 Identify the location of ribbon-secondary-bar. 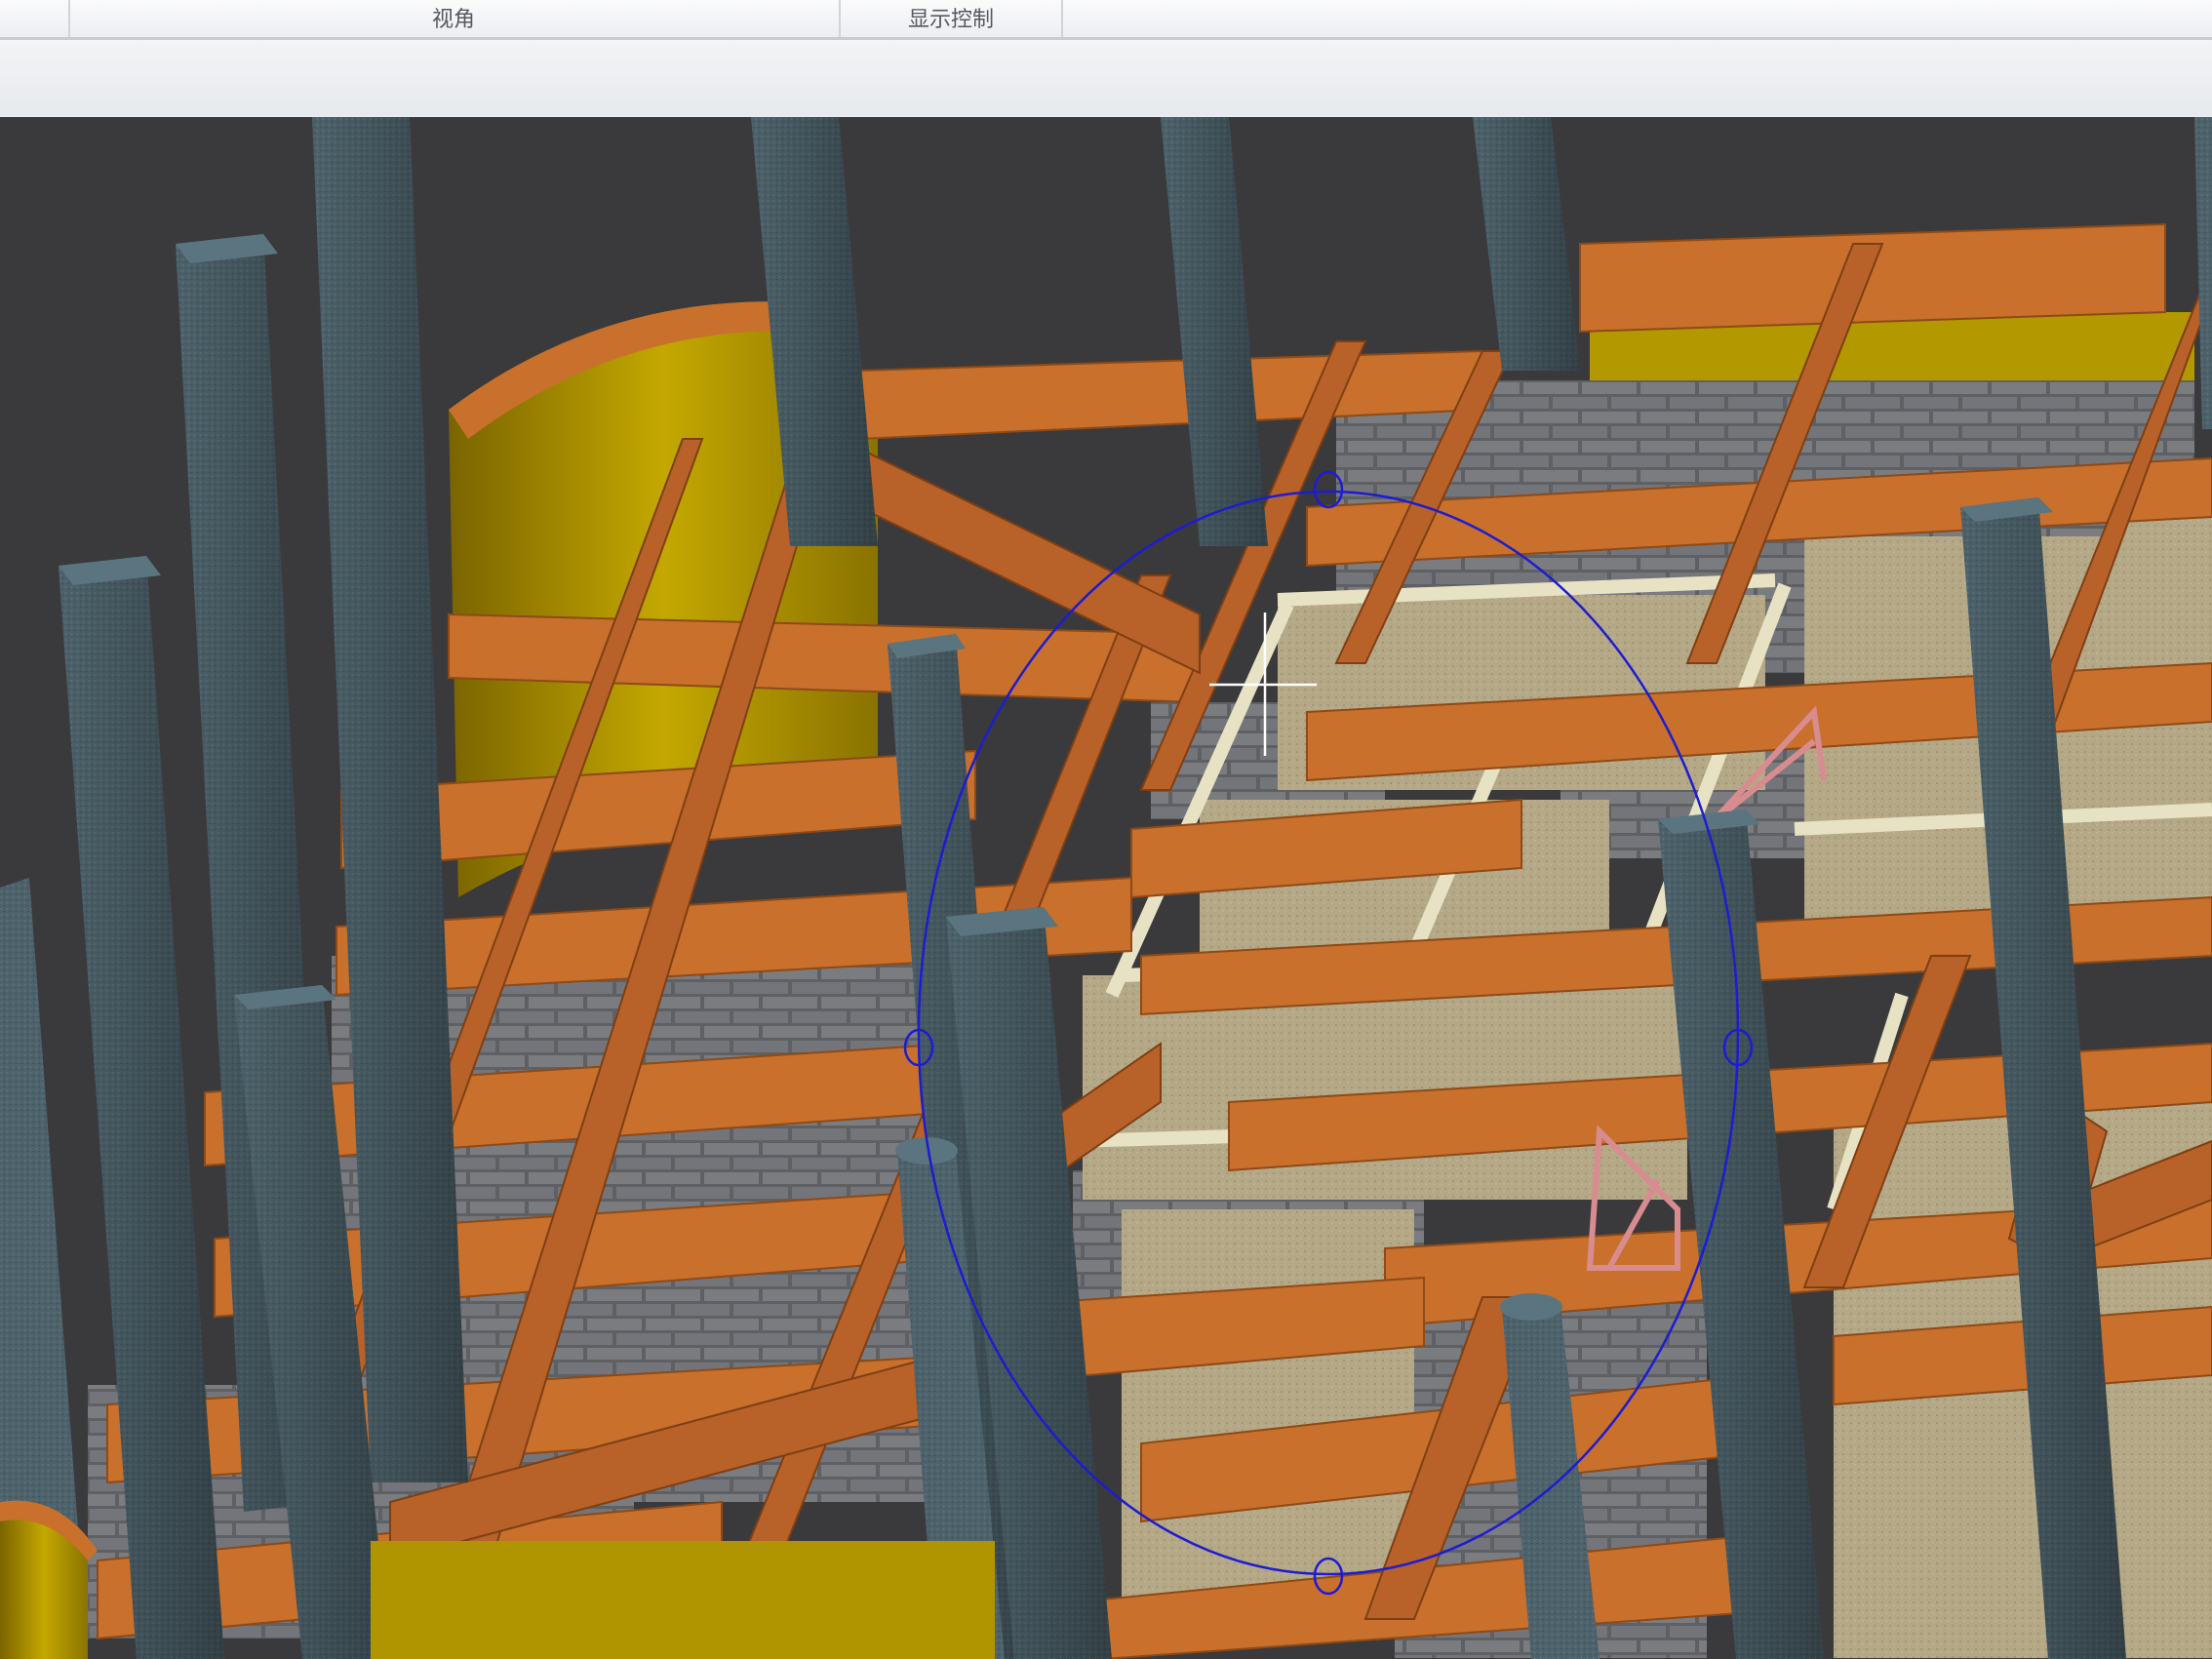
(1106, 77).